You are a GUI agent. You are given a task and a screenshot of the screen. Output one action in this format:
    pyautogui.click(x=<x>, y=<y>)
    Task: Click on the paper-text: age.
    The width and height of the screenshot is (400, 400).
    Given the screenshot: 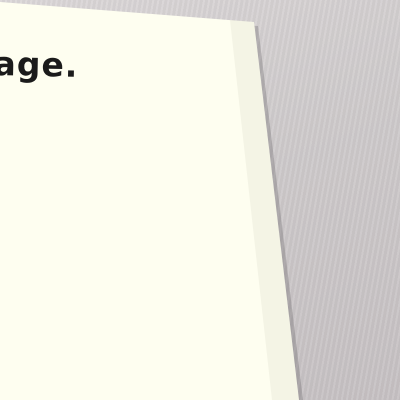 What is the action you would take?
    pyautogui.click(x=39, y=64)
    